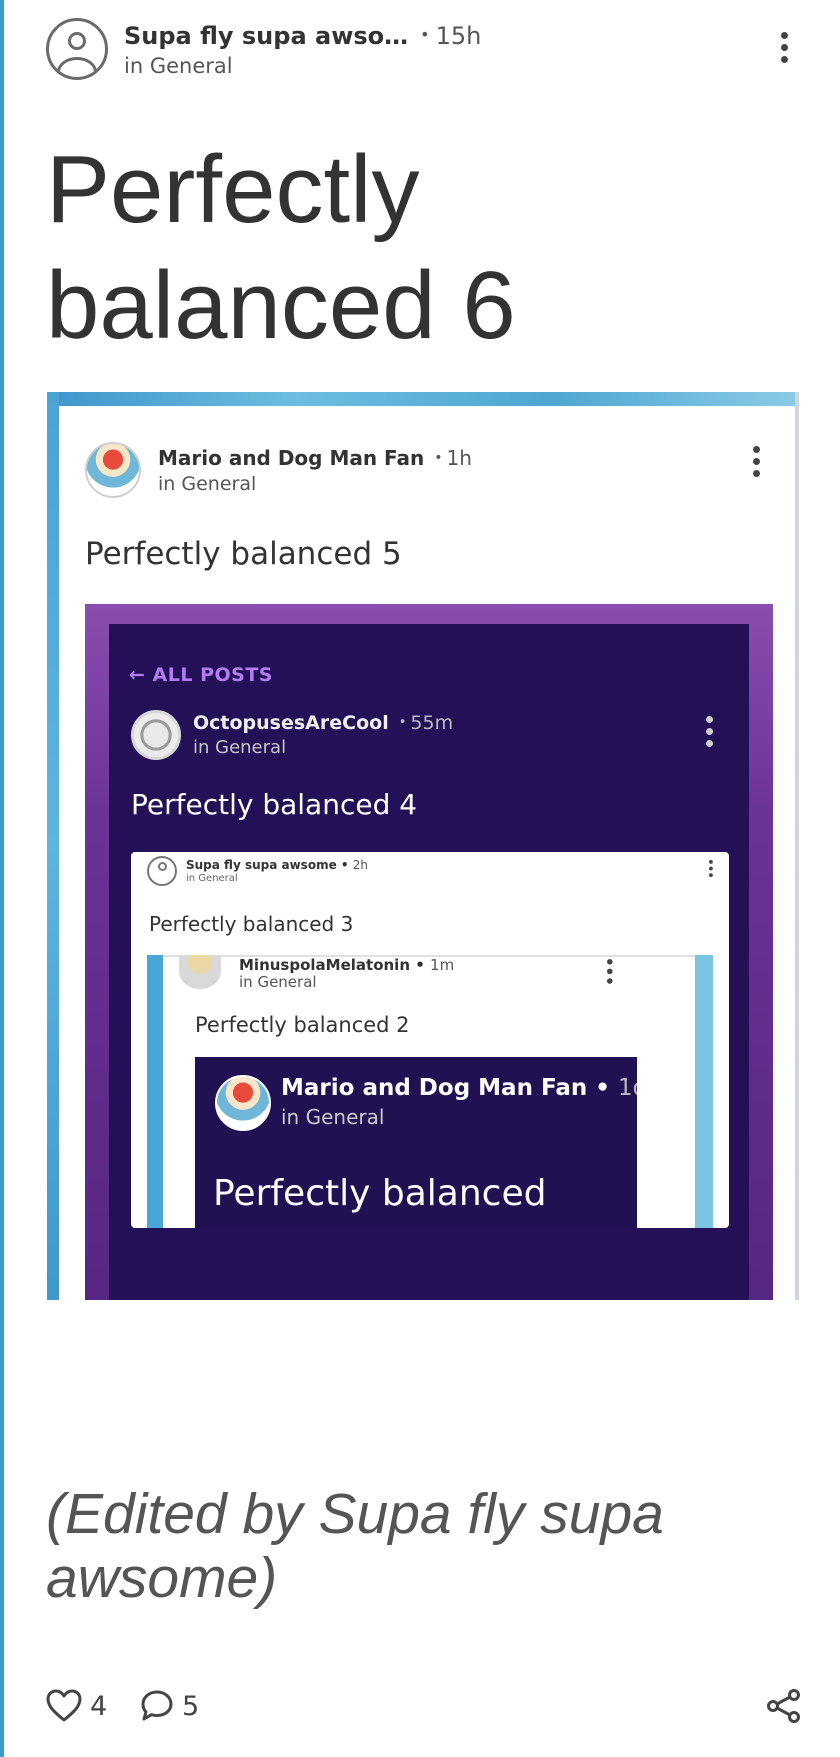 This screenshot has height=1757, width=840. I want to click on like-button: 4, so click(76, 1706).